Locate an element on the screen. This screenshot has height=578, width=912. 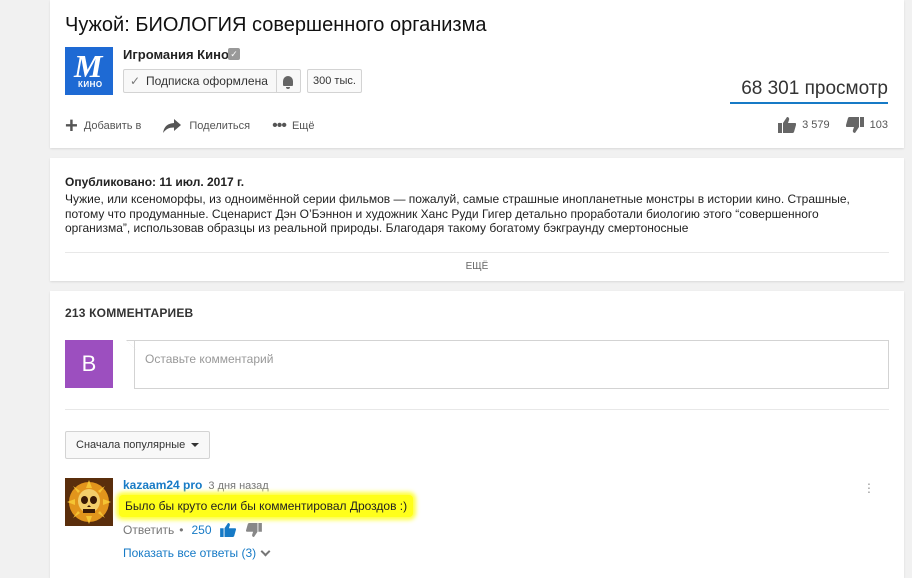
bell-icon is located at coordinates (288, 82).